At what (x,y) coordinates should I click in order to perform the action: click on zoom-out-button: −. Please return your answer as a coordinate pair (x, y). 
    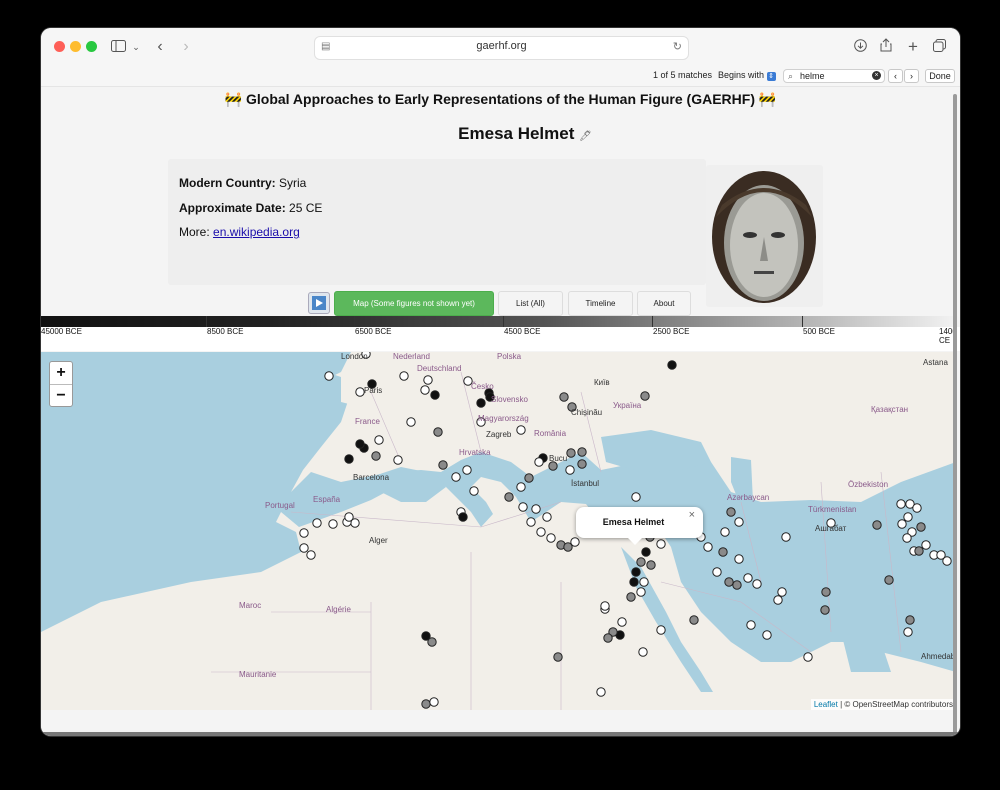
    Looking at the image, I should click on (61, 396).